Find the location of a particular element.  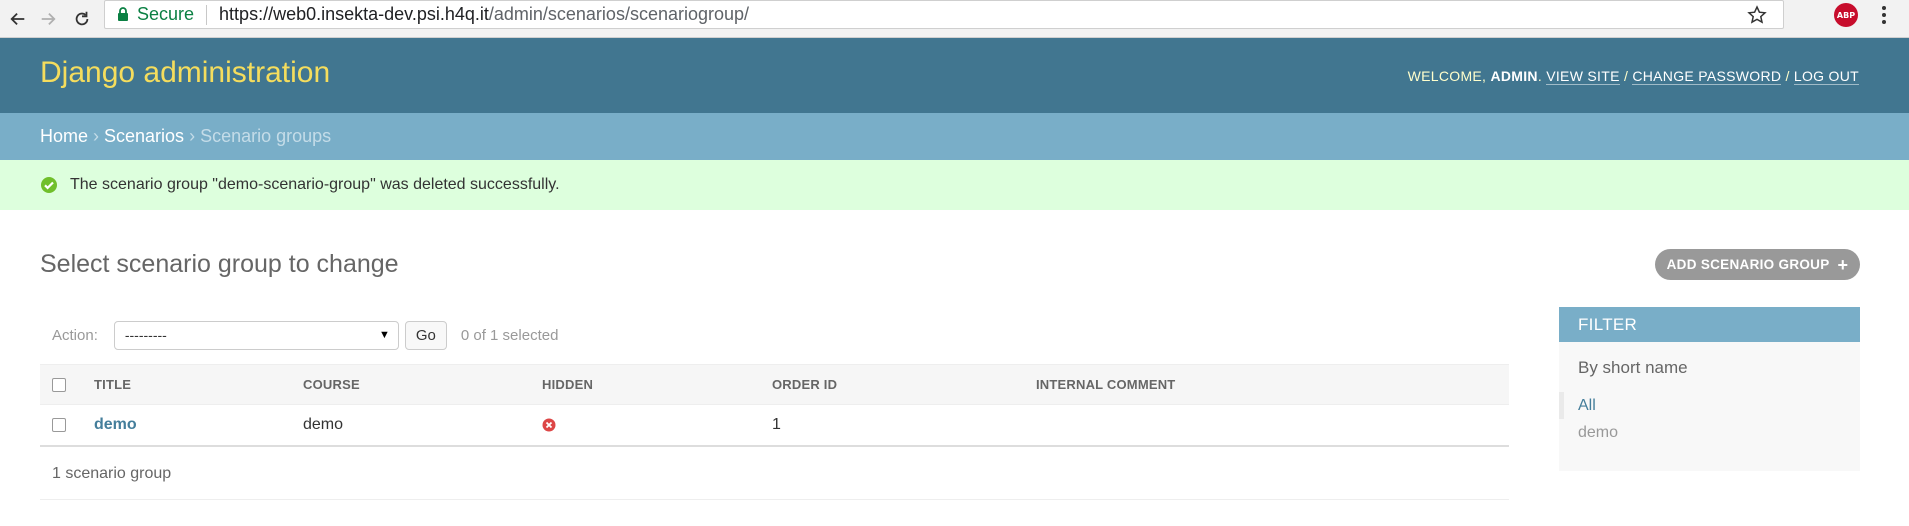

breadcrumb: Home › Scenarios › Scenario groups is located at coordinates (954, 136).